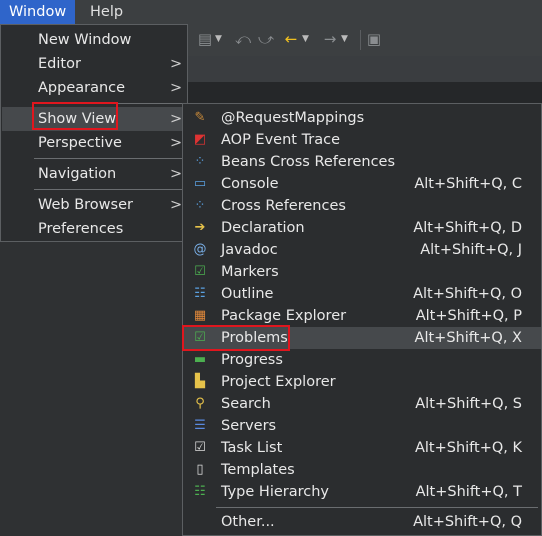 Image resolution: width=542 pixels, height=536 pixels. I want to click on view-item-project-explorer: ▙ Project Explorer, so click(362, 382).